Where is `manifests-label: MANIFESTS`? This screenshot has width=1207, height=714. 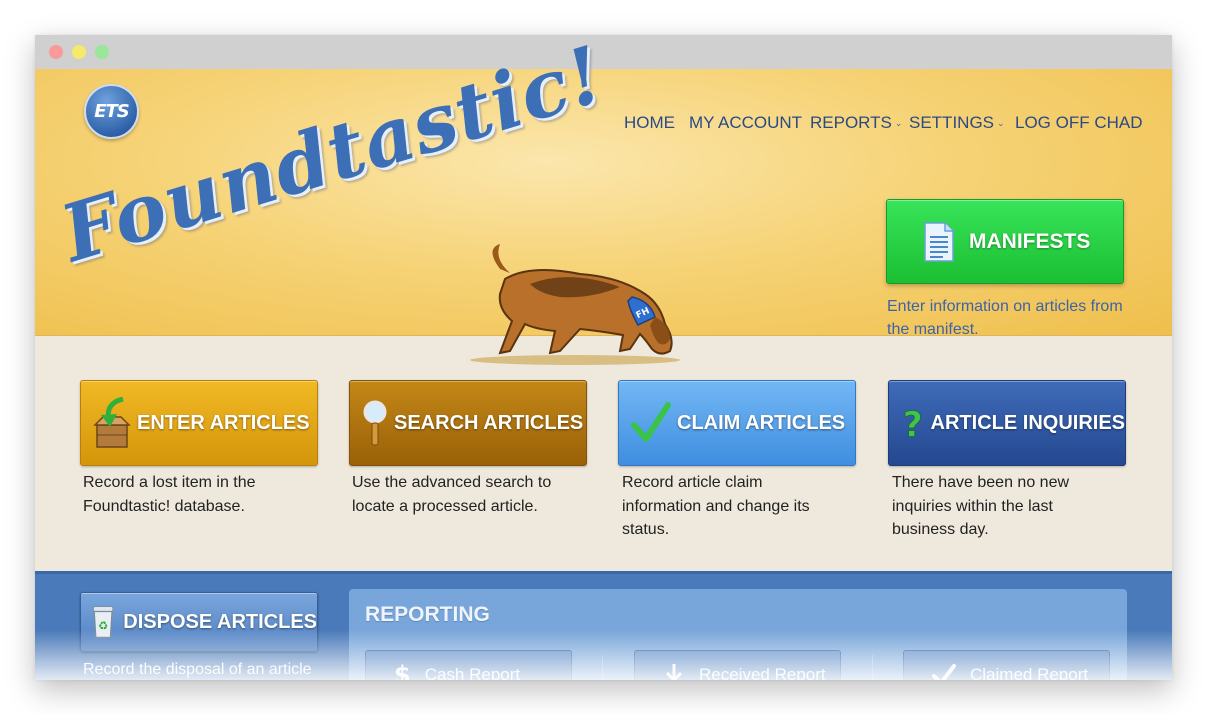
manifests-label: MANIFESTS is located at coordinates (1030, 241).